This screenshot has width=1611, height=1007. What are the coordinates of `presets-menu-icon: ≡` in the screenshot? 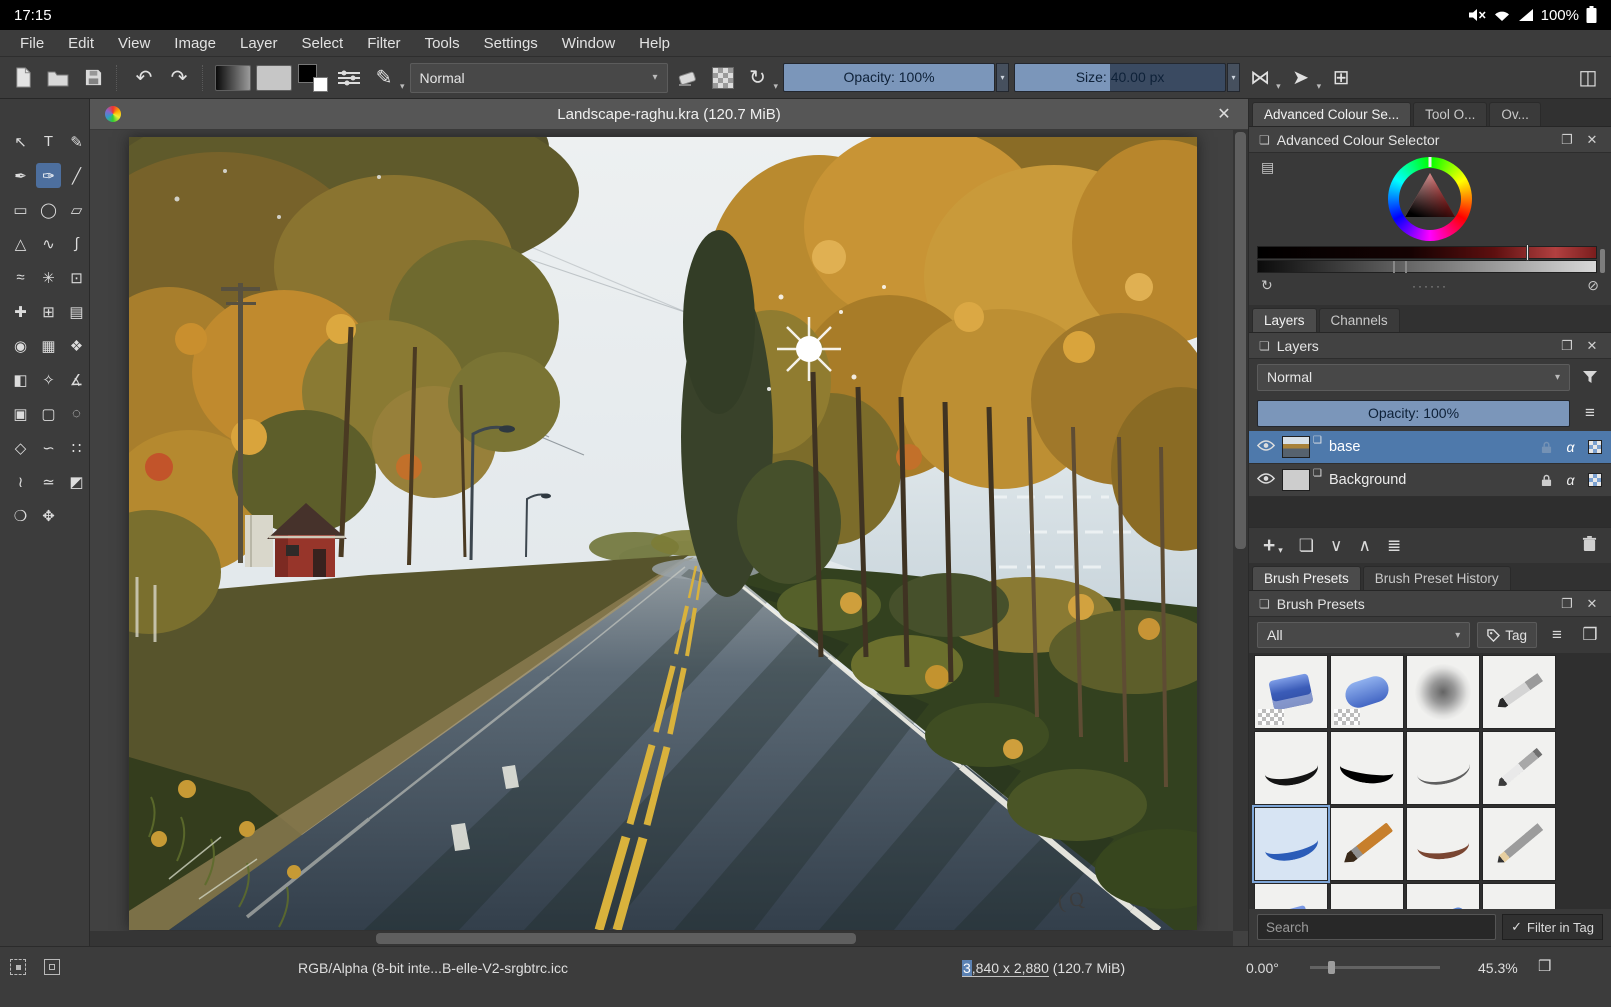 It's located at (1557, 635).